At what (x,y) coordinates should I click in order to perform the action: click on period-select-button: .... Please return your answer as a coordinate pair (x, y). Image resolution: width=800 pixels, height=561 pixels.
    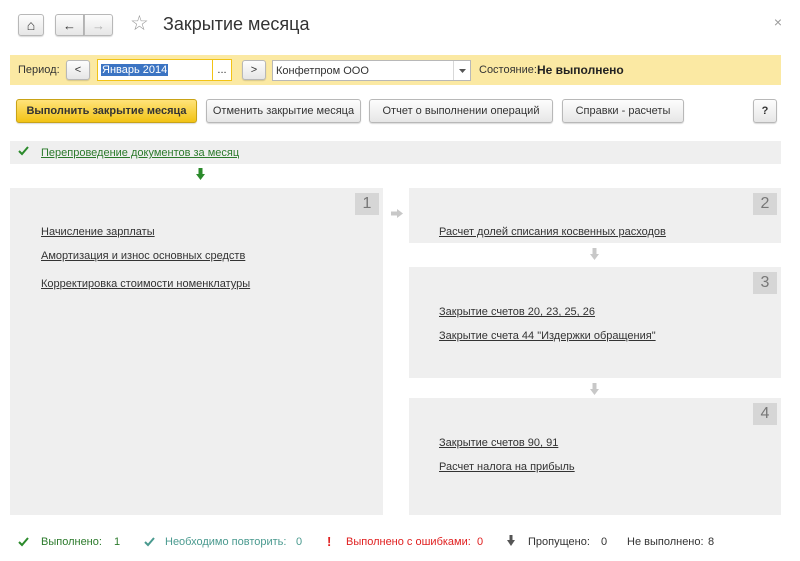
    Looking at the image, I should click on (222, 70).